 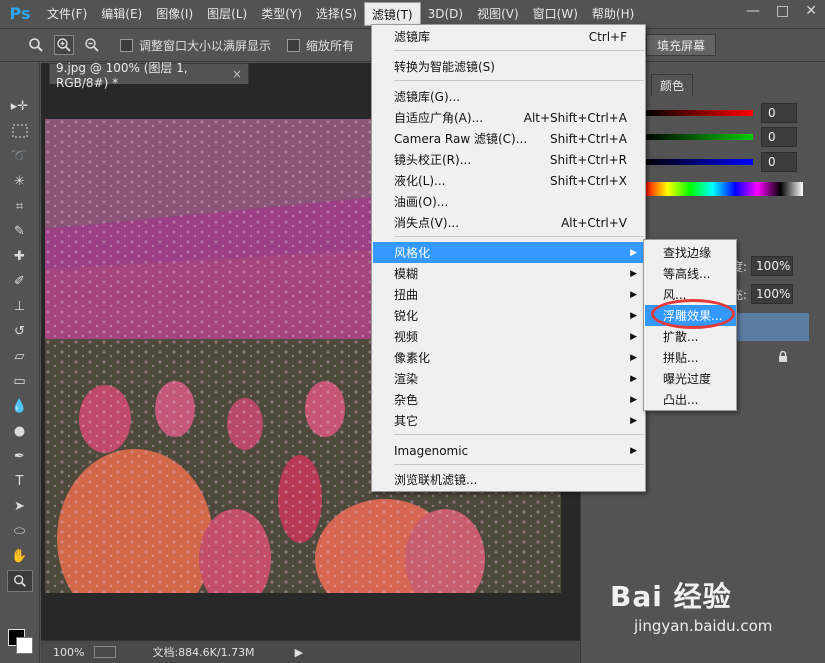 What do you see at coordinates (195, 45) in the screenshot?
I see `resize-windows-option: 调整窗口大小以满屏显示` at bounding box center [195, 45].